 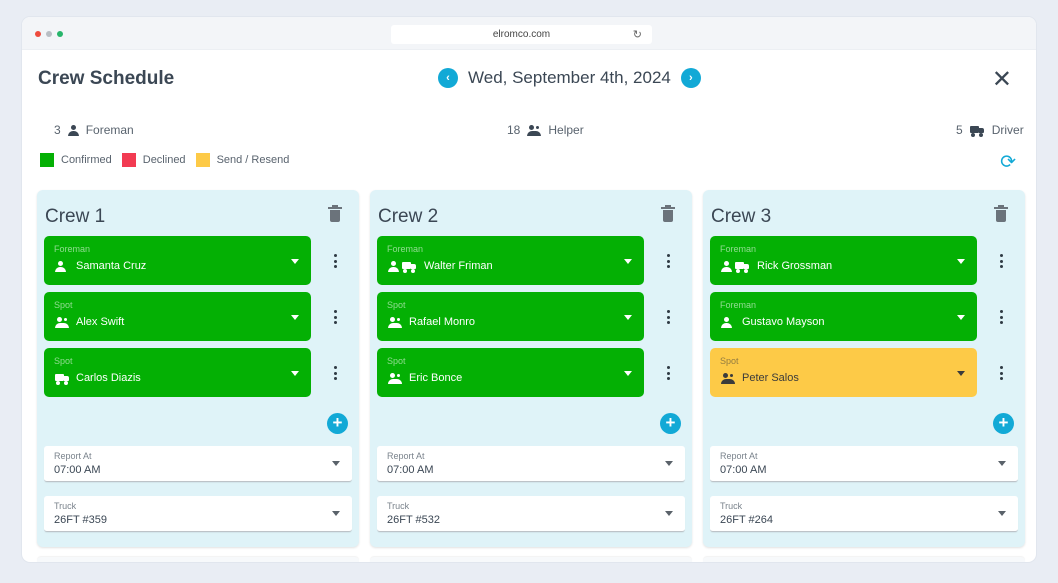 I want to click on crew-member-select: Foreman Rick Grossman, so click(x=843, y=260).